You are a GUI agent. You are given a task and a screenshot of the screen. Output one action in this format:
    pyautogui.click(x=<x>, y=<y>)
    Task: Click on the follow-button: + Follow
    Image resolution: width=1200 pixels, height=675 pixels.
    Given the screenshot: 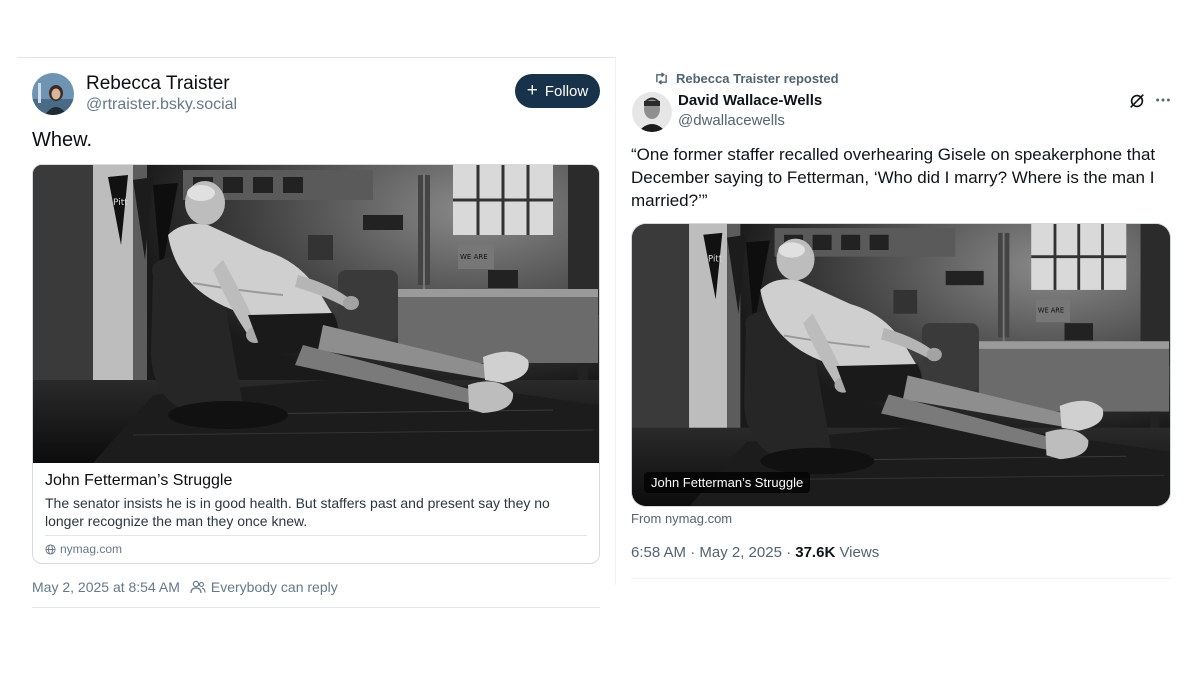 What is the action you would take?
    pyautogui.click(x=557, y=91)
    